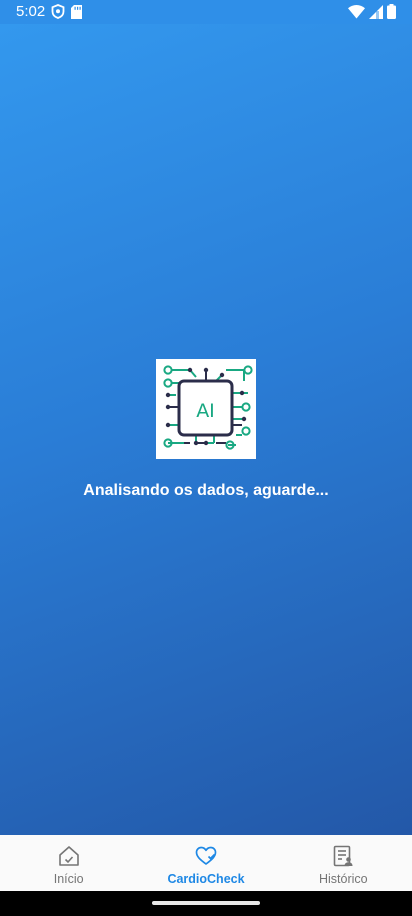  I want to click on gesture-bar, so click(206, 903).